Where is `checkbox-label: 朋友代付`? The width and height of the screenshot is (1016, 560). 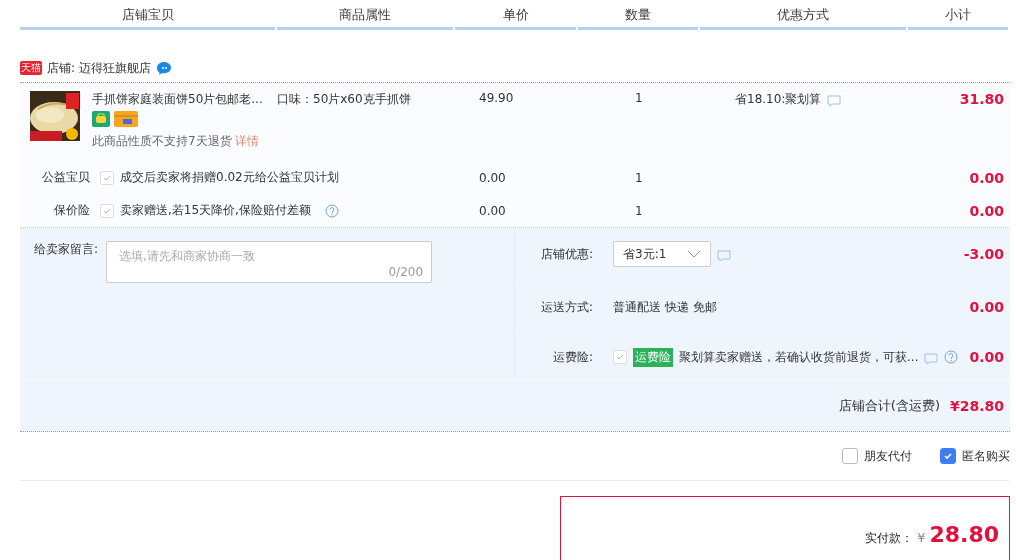
checkbox-label: 朋友代付 is located at coordinates (888, 456).